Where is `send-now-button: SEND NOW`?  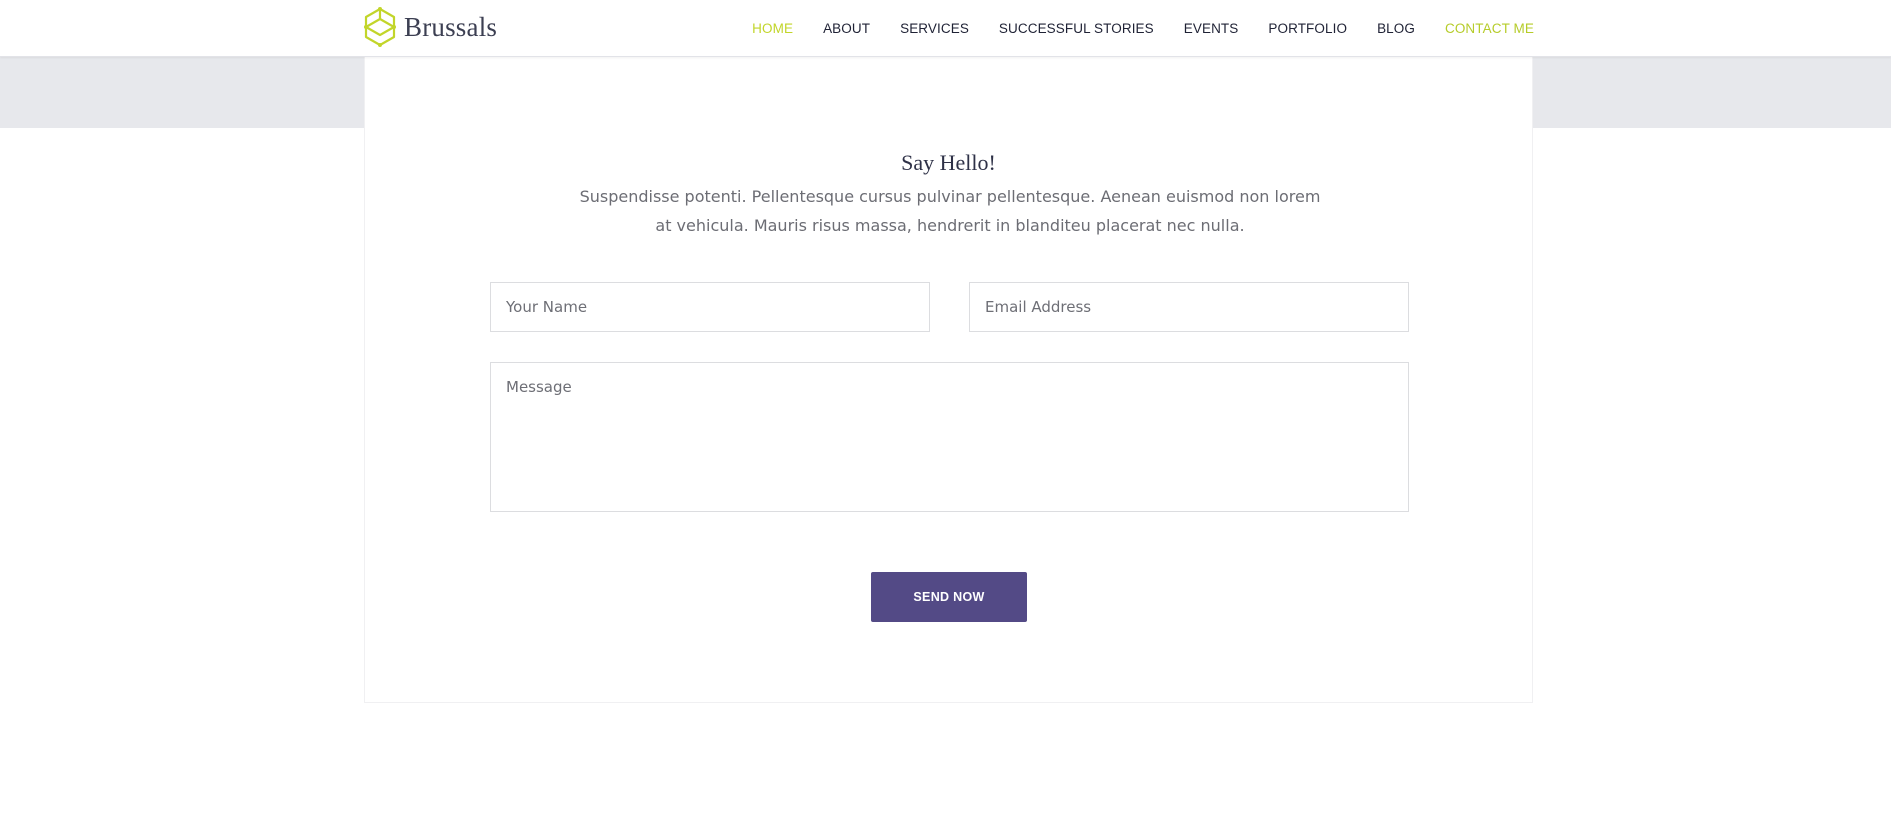 send-now-button: SEND NOW is located at coordinates (949, 597).